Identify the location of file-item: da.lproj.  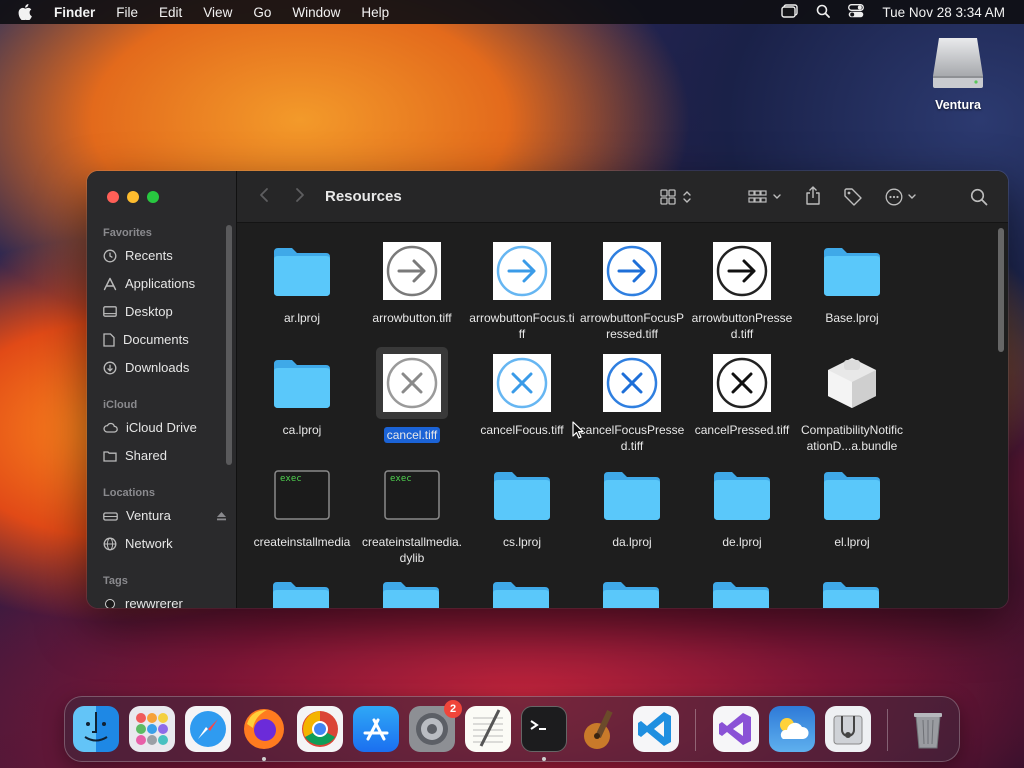
(632, 507).